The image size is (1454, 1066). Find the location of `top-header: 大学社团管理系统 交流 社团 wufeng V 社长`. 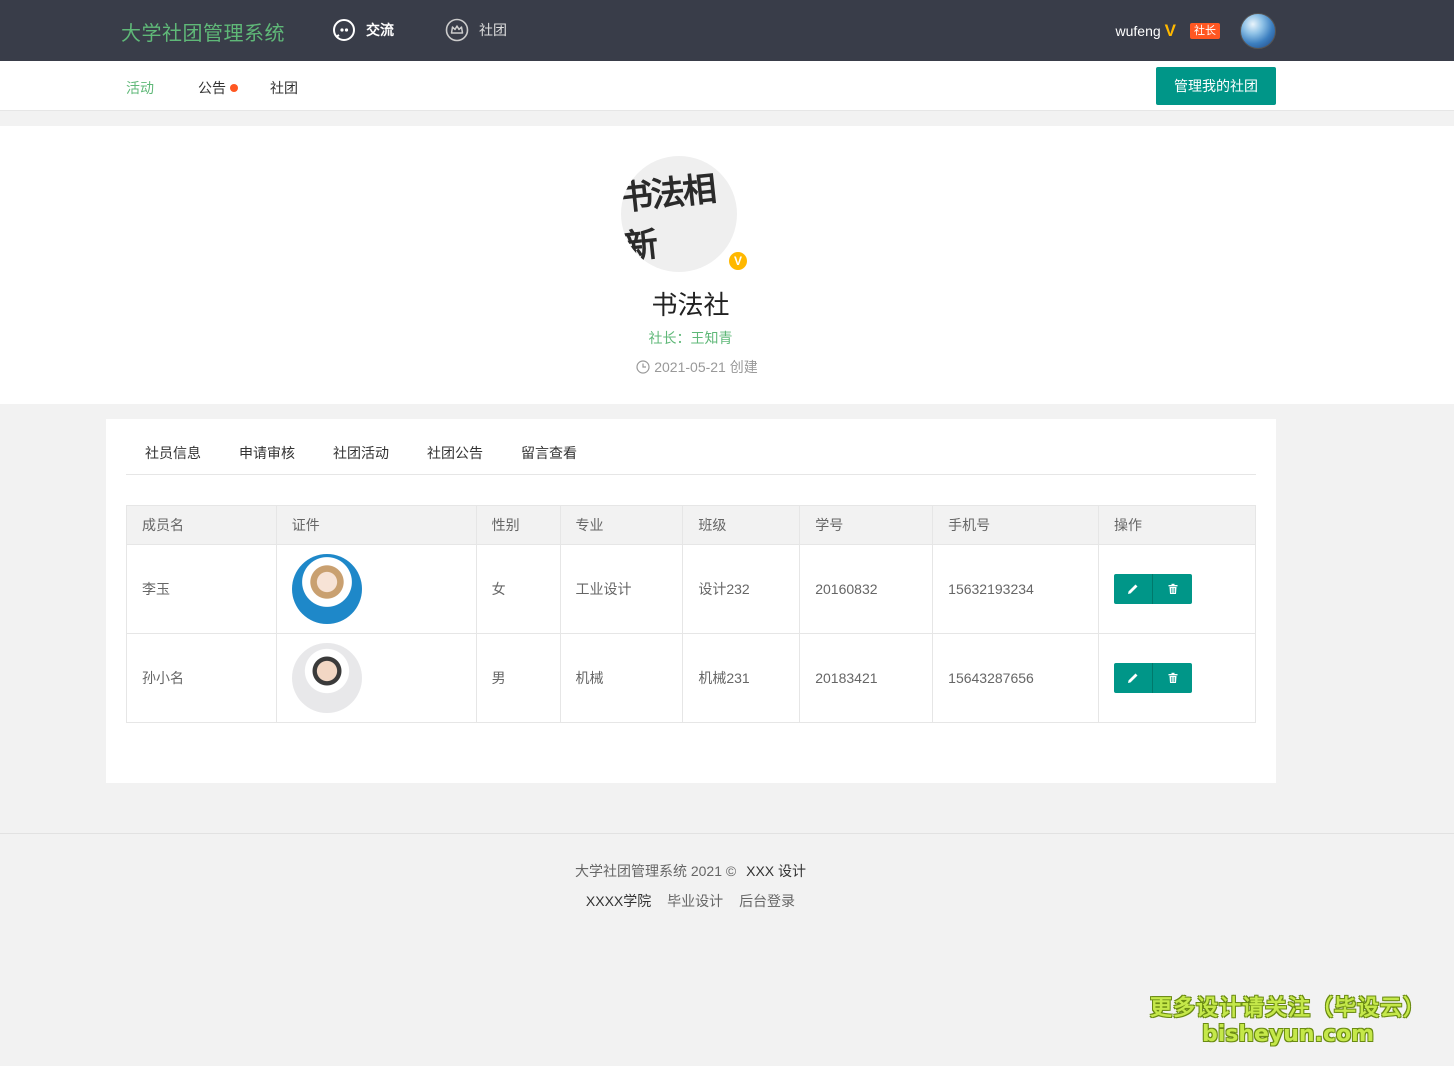

top-header: 大学社团管理系统 交流 社团 wufeng V 社长 is located at coordinates (727, 30).